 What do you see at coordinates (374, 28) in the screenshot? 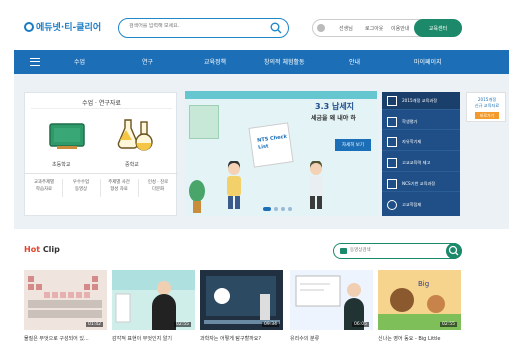
I see `logout-link: 로그아웃` at bounding box center [374, 28].